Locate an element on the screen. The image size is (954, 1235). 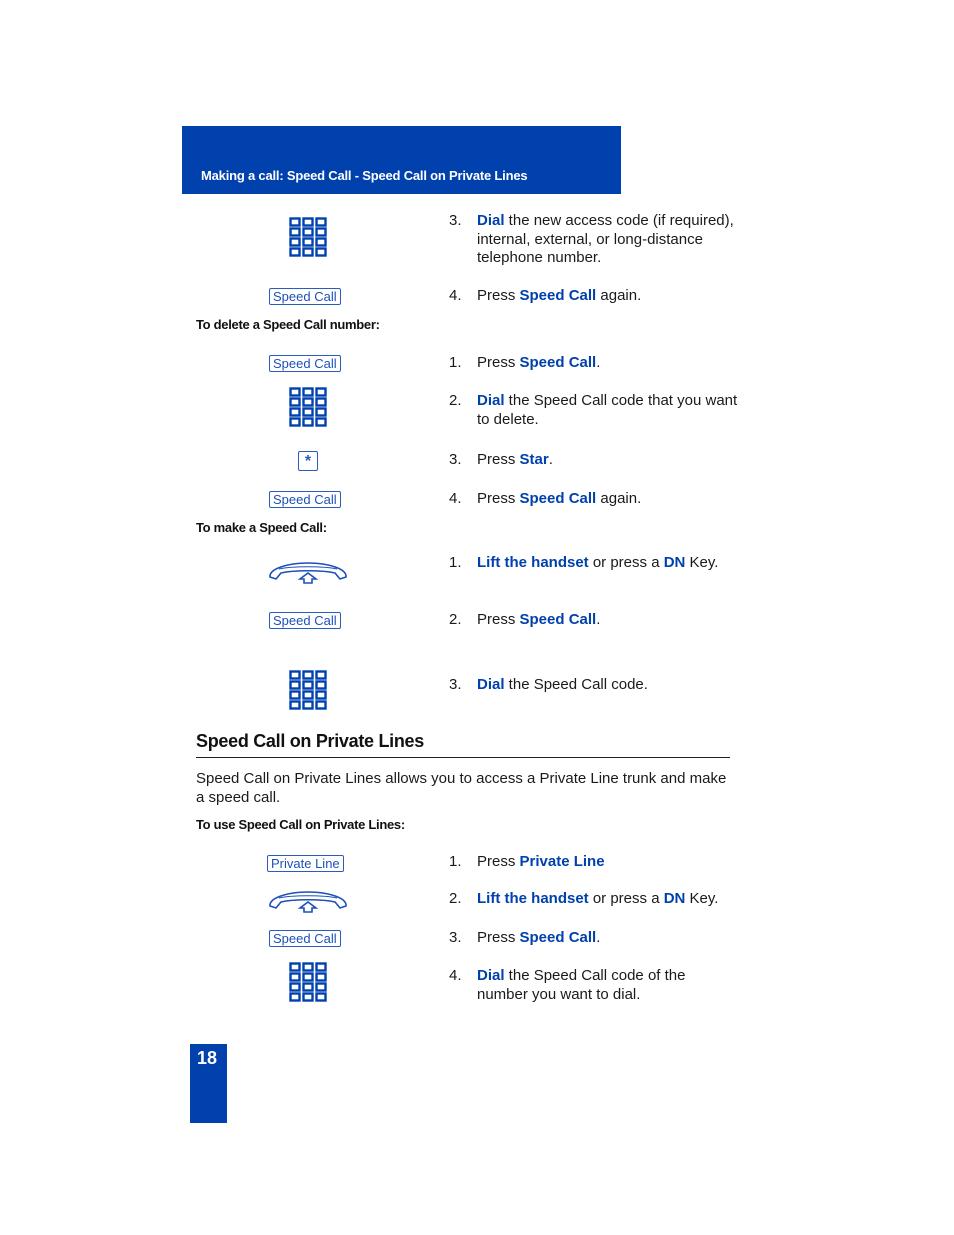
section-title: Speed Call on Private Lines is located at coordinates (310, 741).